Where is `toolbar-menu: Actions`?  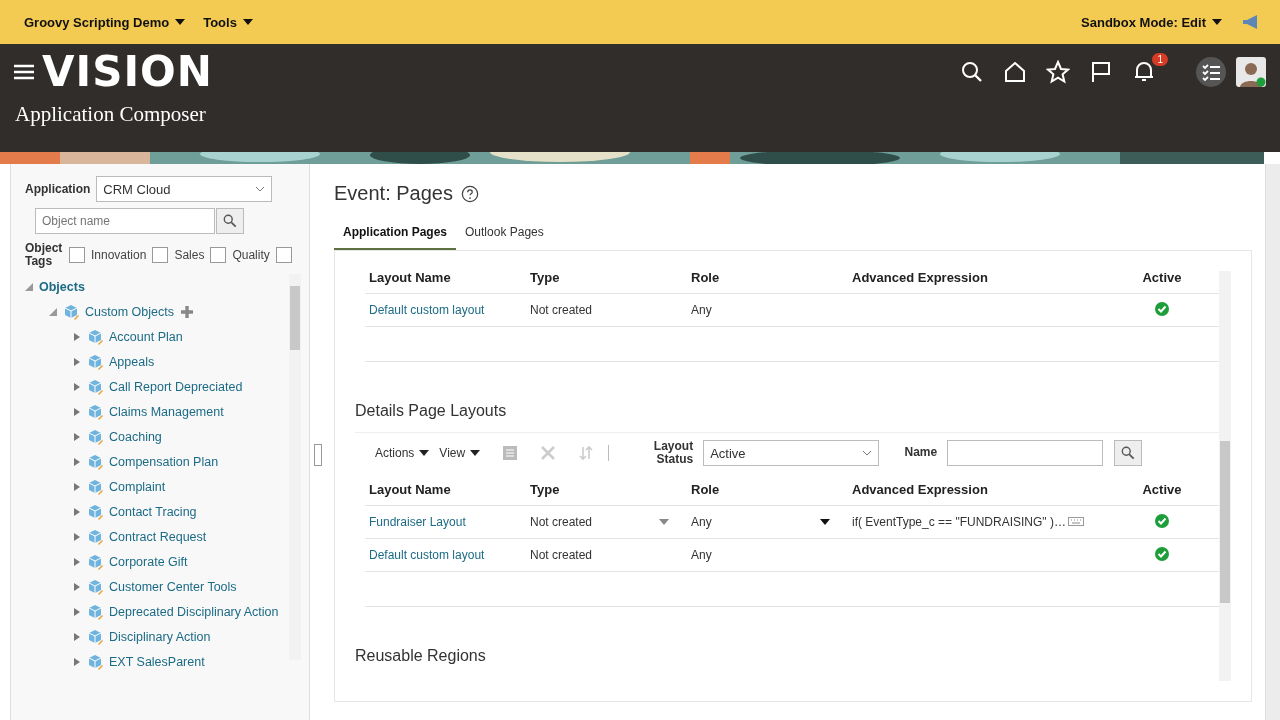
toolbar-menu: Actions is located at coordinates (402, 453).